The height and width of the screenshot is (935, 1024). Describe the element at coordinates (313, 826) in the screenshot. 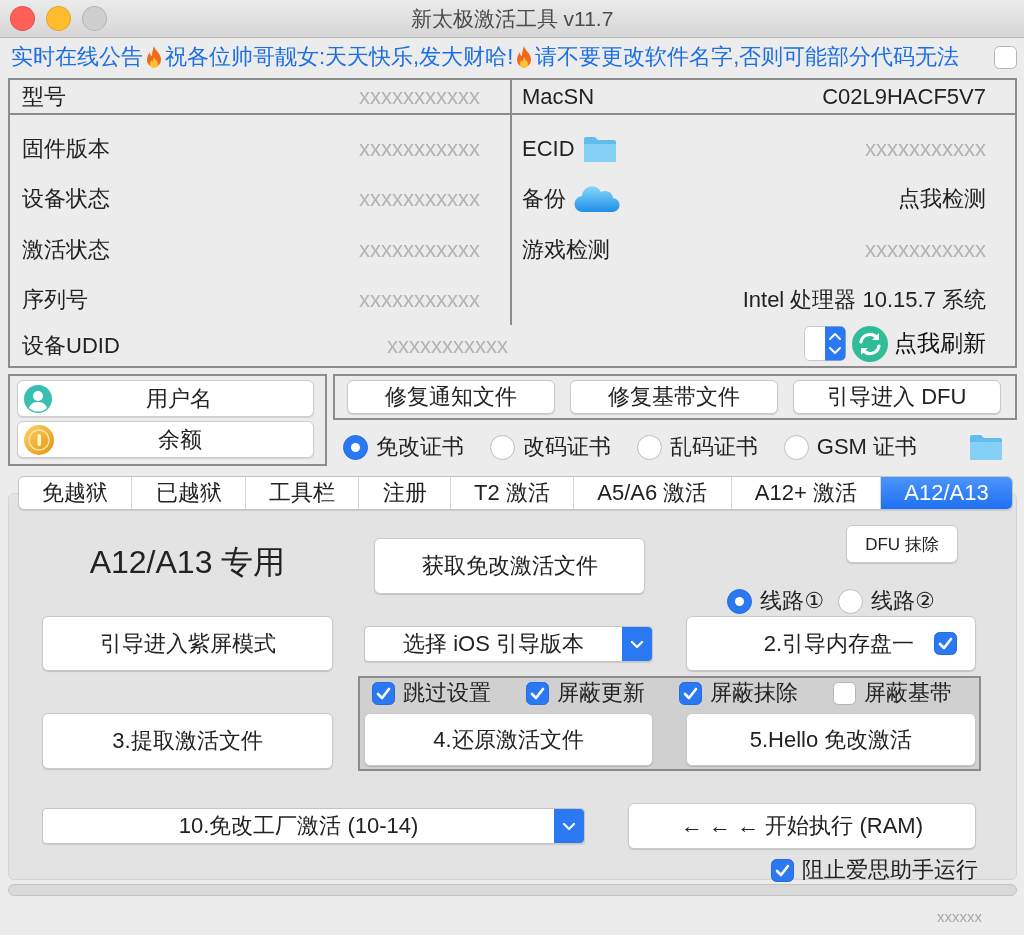

I see `mode-select: 10.免改工厂激活 (10-14)` at that location.